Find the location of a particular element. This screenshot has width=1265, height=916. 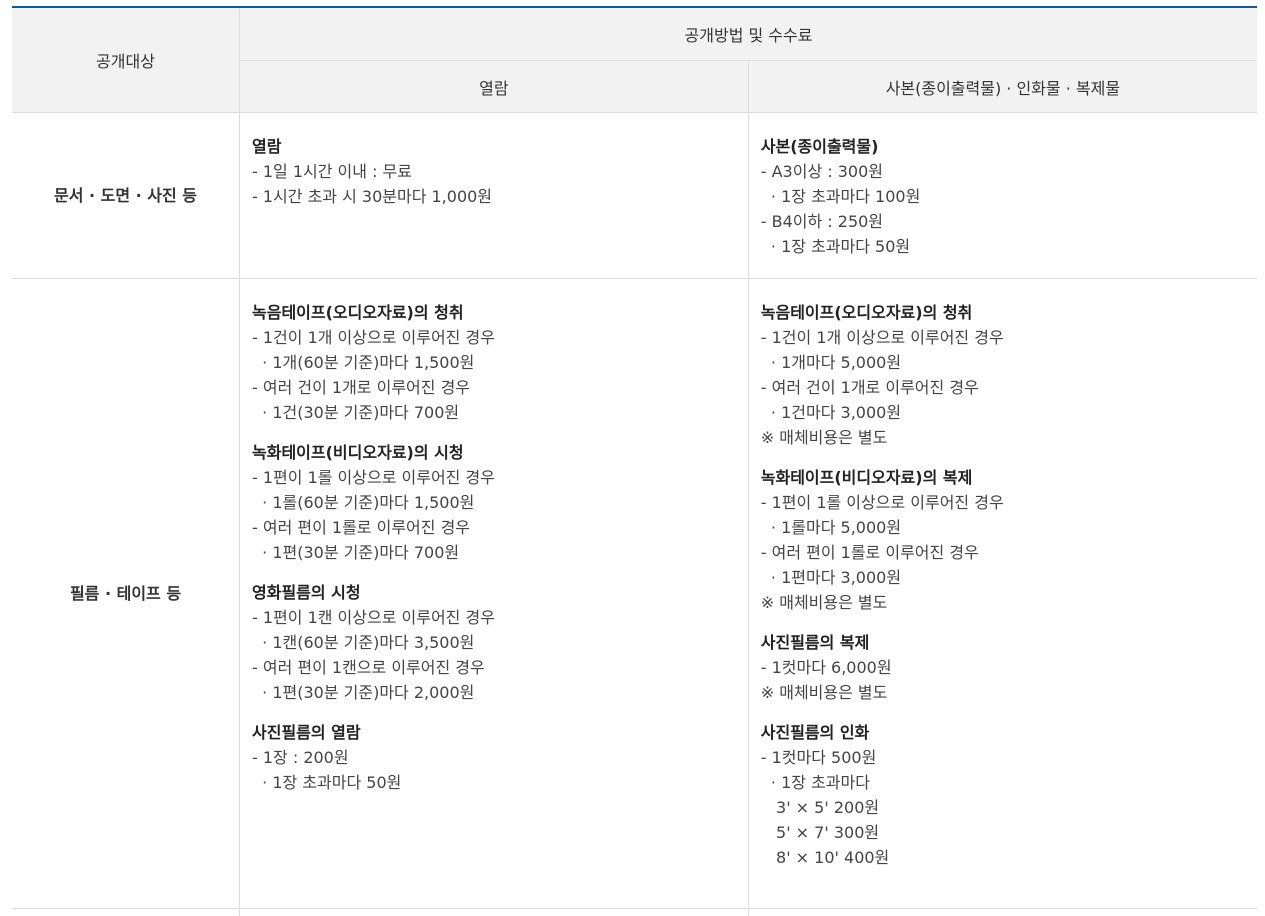

fee-line: · 1편(30분 기준)마다 700원 is located at coordinates (494, 552).